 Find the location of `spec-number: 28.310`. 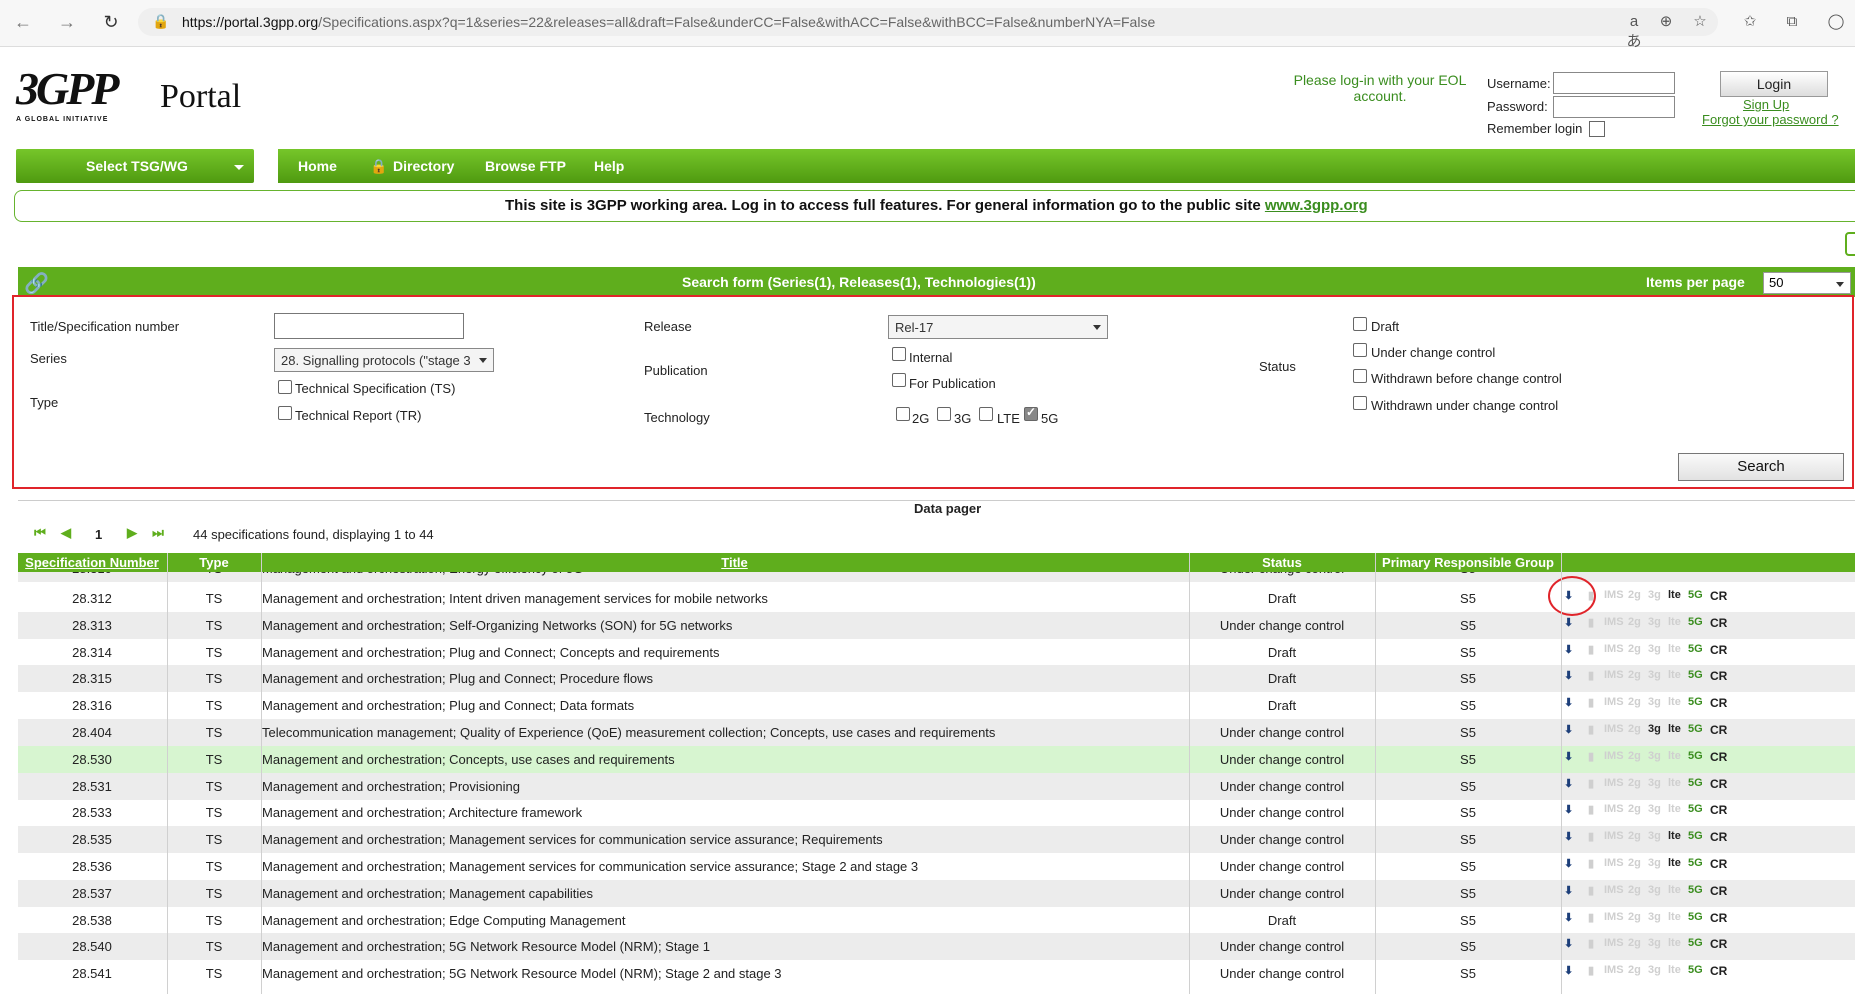

spec-number: 28.310 is located at coordinates (92, 574).